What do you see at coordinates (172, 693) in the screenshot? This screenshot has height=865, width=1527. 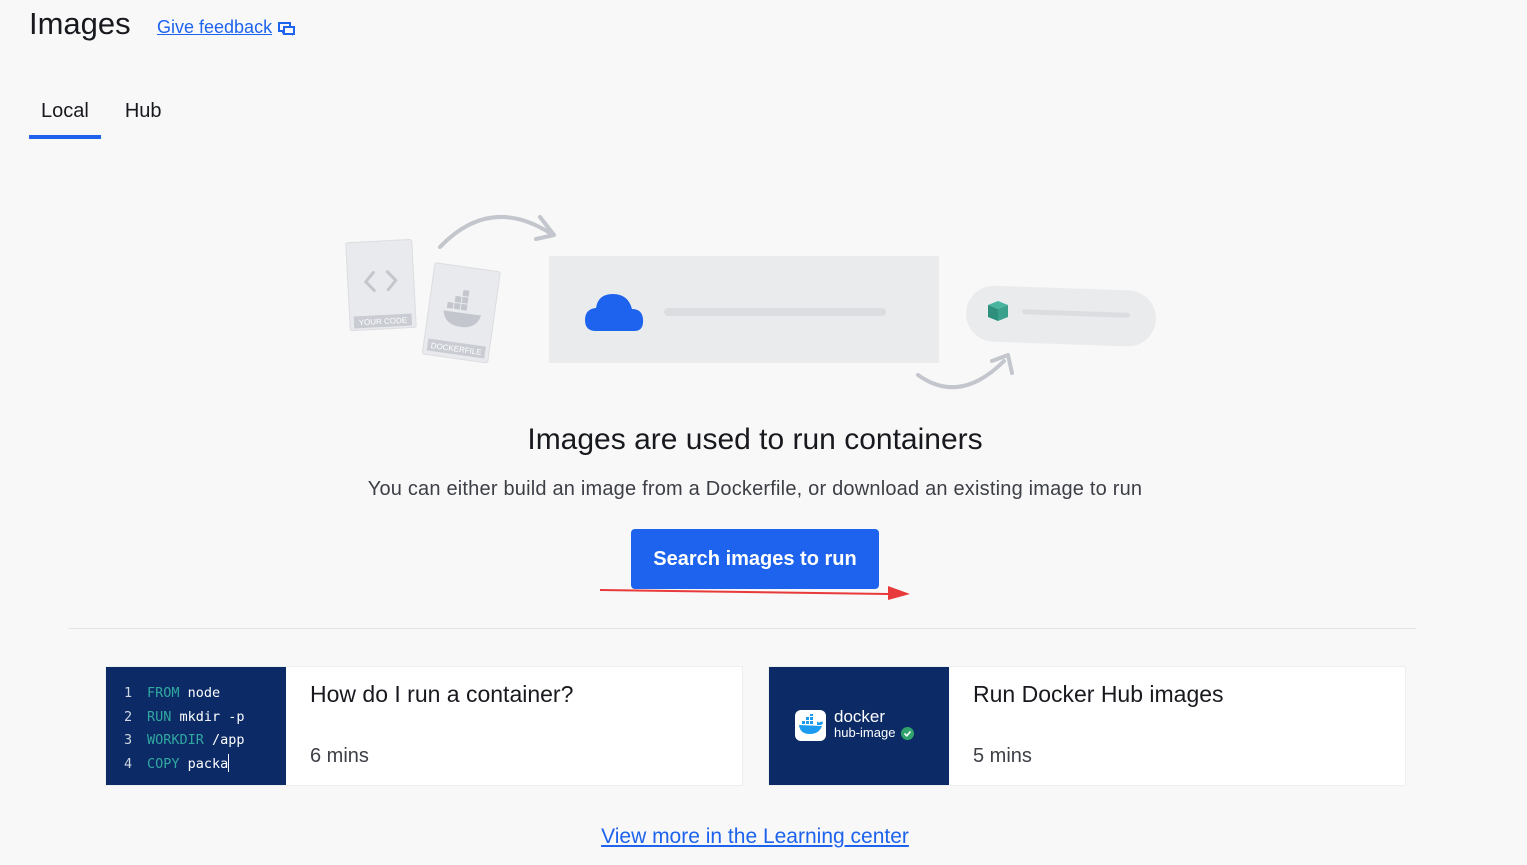 I see `code-line: 1 FROM node` at bounding box center [172, 693].